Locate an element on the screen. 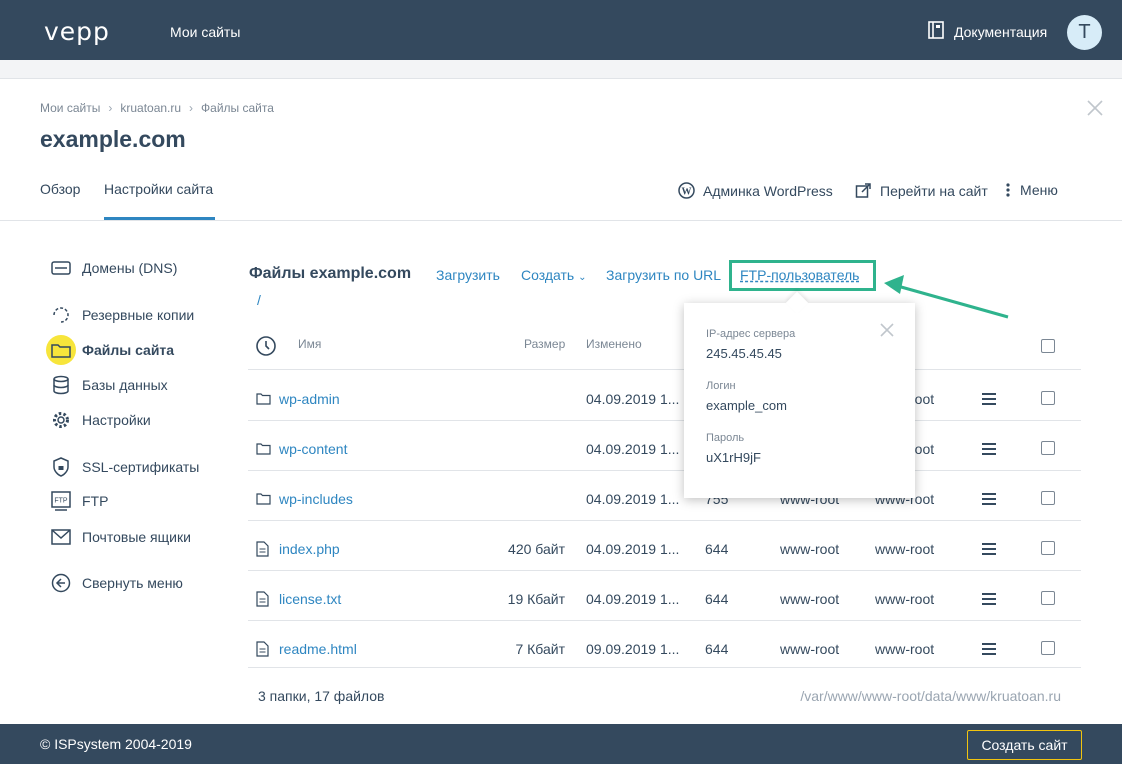 The width and height of the screenshot is (1122, 764). tab-overview: Обзор is located at coordinates (60, 189).